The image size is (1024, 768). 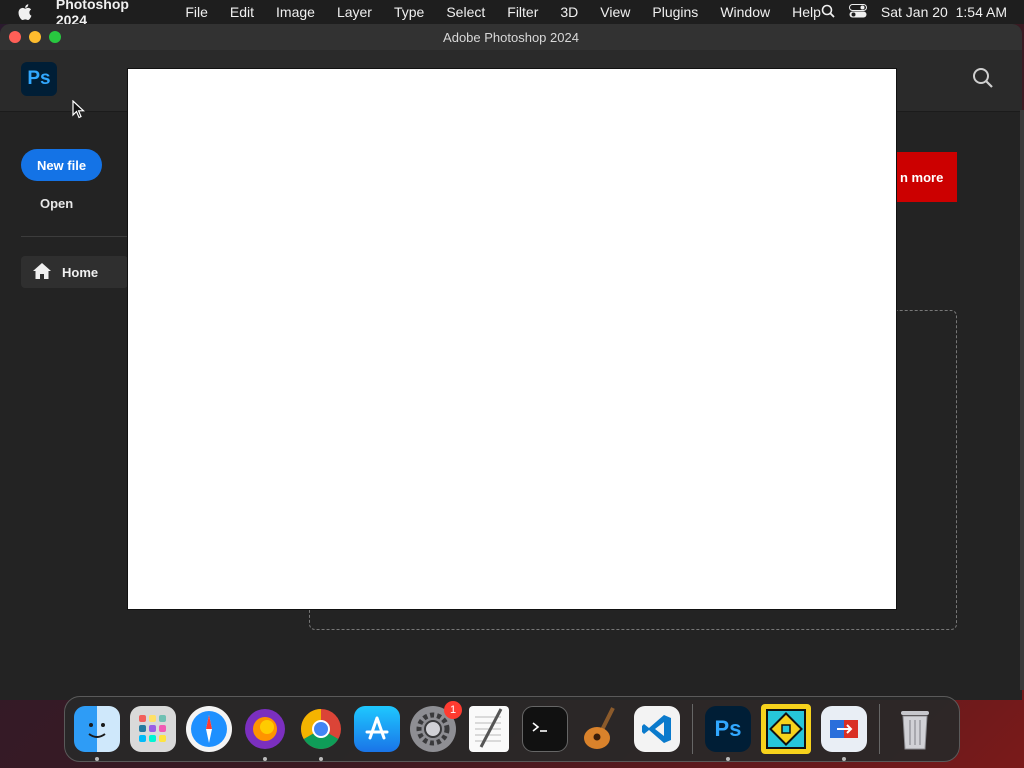 I want to click on window-title: Adobe Photoshop 2024, so click(x=511, y=37).